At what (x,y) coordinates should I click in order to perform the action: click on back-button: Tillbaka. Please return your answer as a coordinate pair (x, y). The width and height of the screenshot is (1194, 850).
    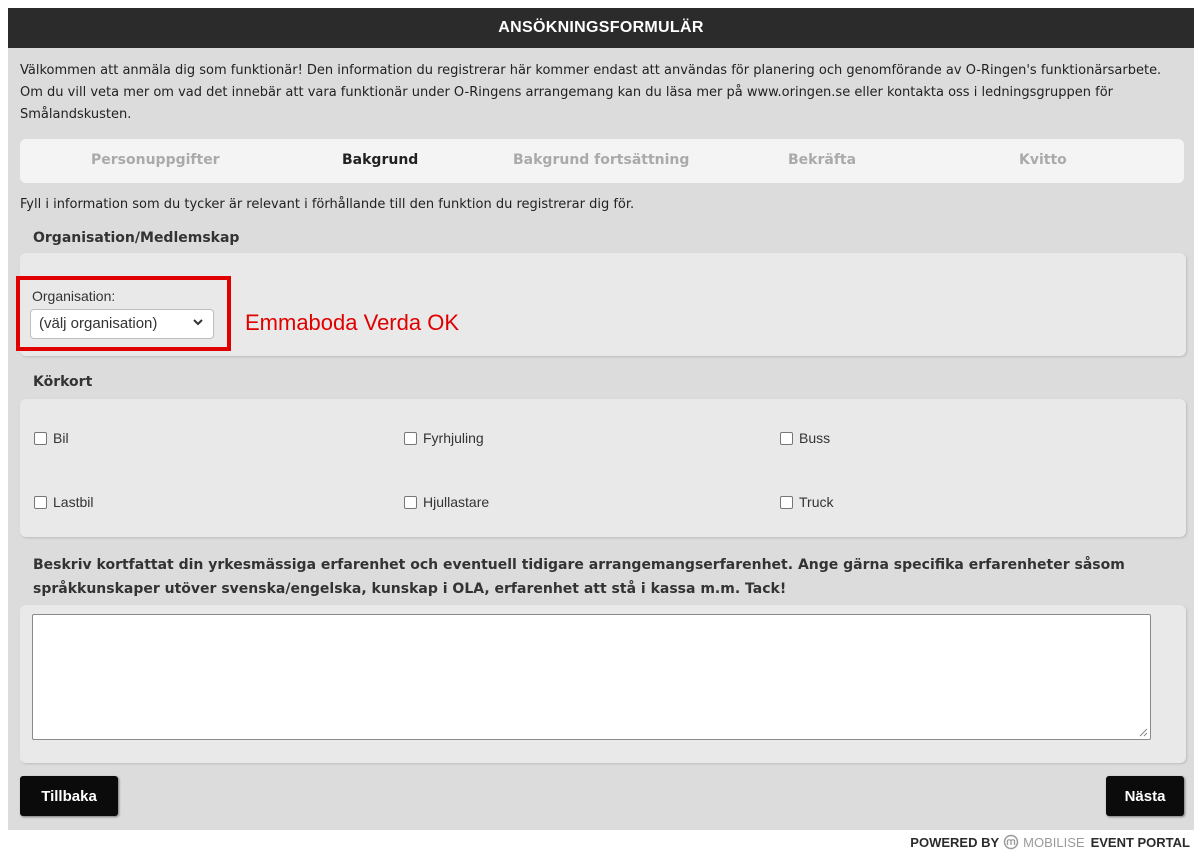
    Looking at the image, I should click on (69, 796).